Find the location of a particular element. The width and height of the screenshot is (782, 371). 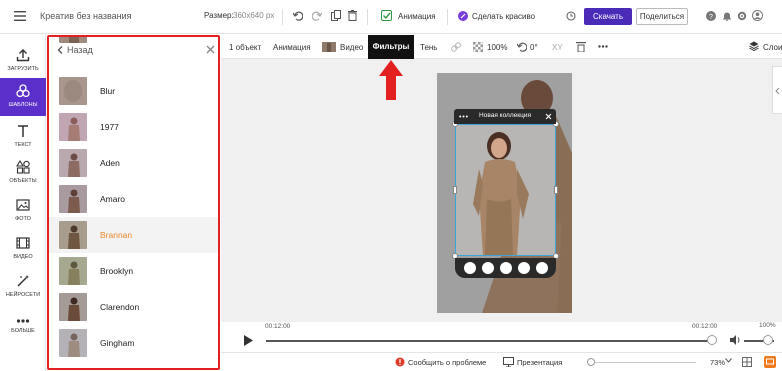

video-icon is located at coordinates (23, 243).